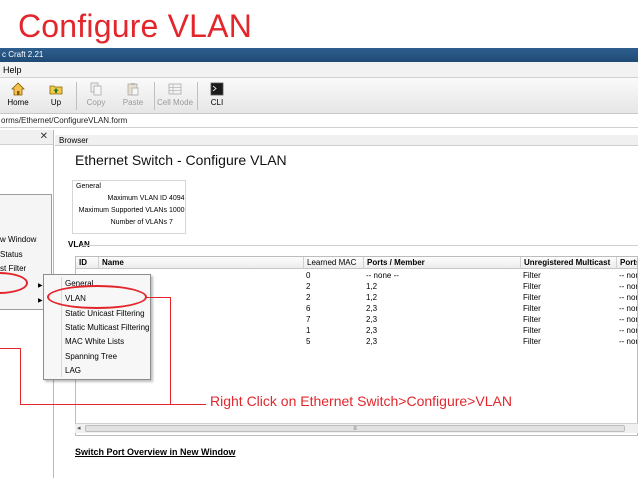 The image size is (638, 478). I want to click on column-header-id: ID, so click(87, 263).